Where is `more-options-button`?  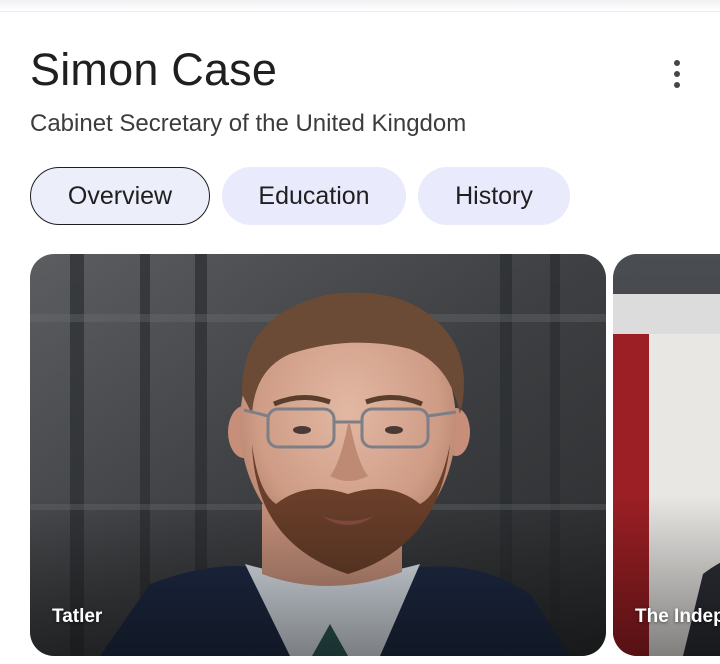 more-options-button is located at coordinates (677, 74).